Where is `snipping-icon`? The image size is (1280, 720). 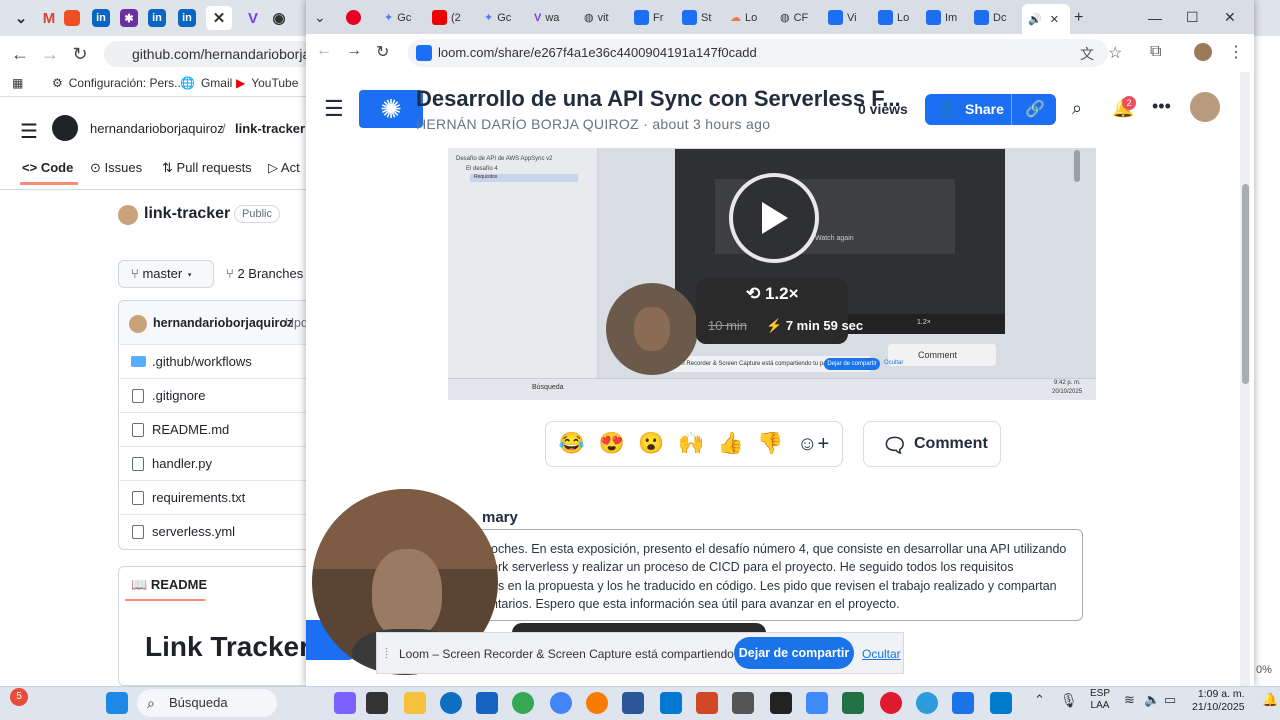
snipping-icon is located at coordinates (817, 703).